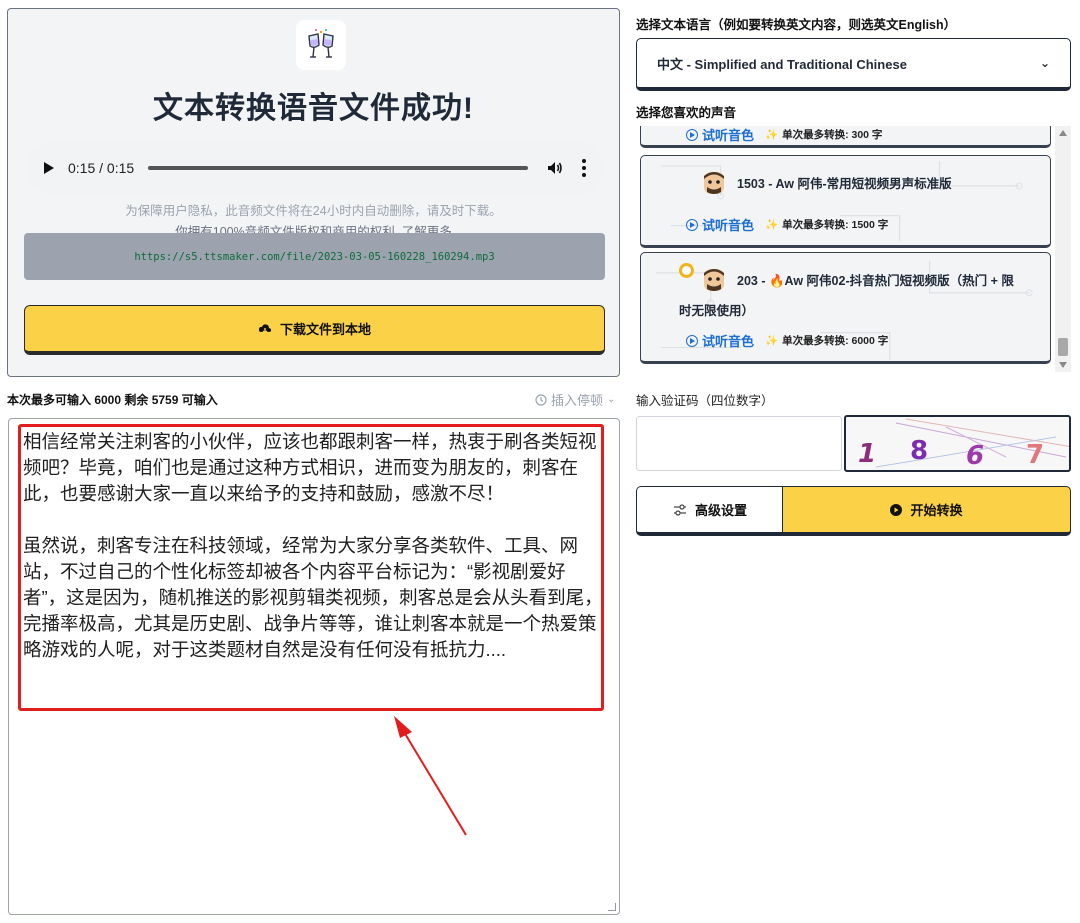 Image resolution: width=1080 pixels, height=923 pixels. Describe the element at coordinates (686, 270) in the screenshot. I see `radio-selected-icon` at that location.